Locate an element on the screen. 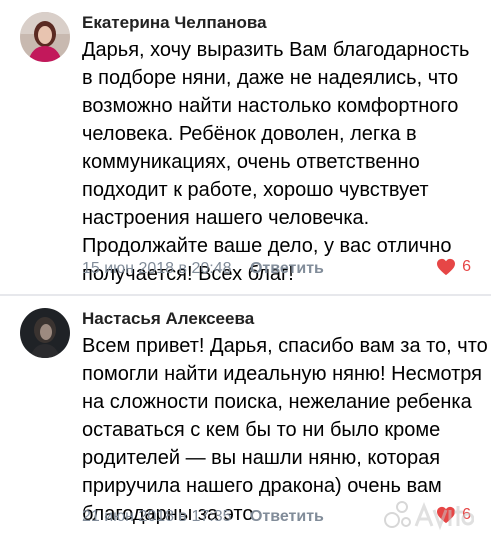 The height and width of the screenshot is (540, 491). comment-text-line: оставаться с кем бы то ни было кроме is located at coordinates (261, 430).